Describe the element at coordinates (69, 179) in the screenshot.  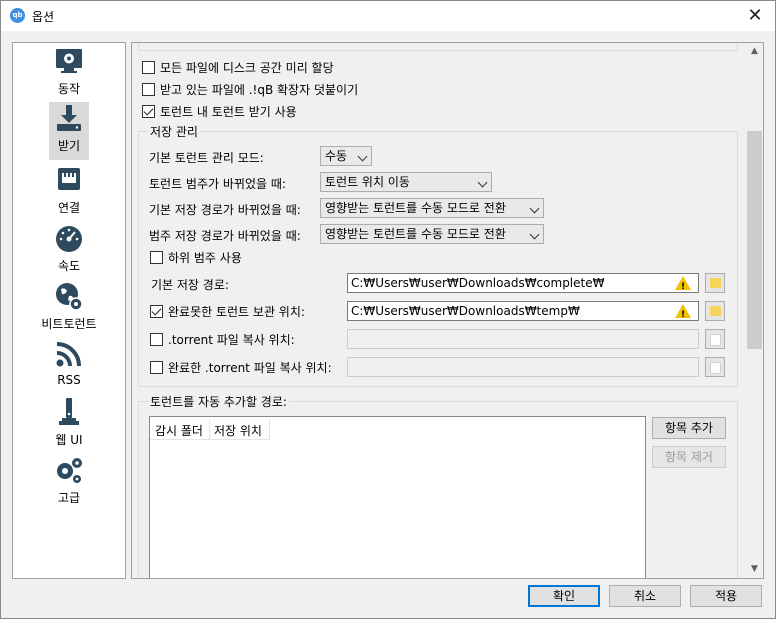
I see `network-port-icon` at that location.